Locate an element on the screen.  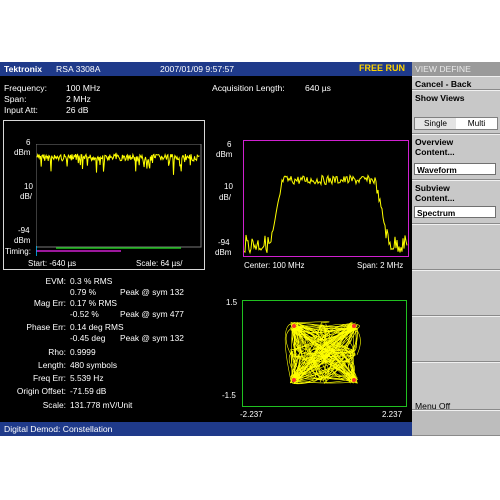
constellation-graph is located at coordinates (325, 354).